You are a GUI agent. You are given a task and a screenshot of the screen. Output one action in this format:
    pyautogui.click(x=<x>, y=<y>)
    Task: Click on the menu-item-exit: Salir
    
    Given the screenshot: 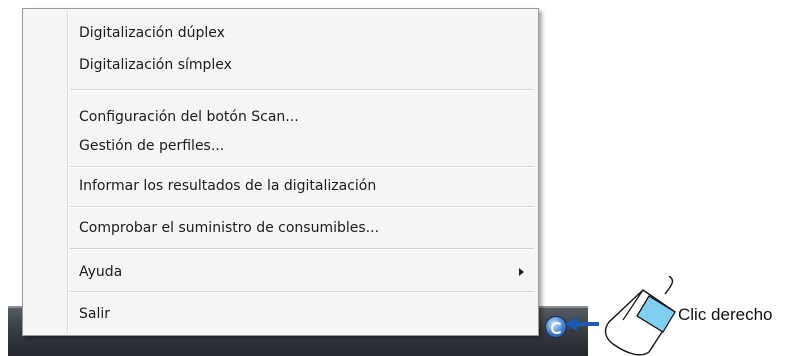 What is the action you would take?
    pyautogui.click(x=94, y=314)
    